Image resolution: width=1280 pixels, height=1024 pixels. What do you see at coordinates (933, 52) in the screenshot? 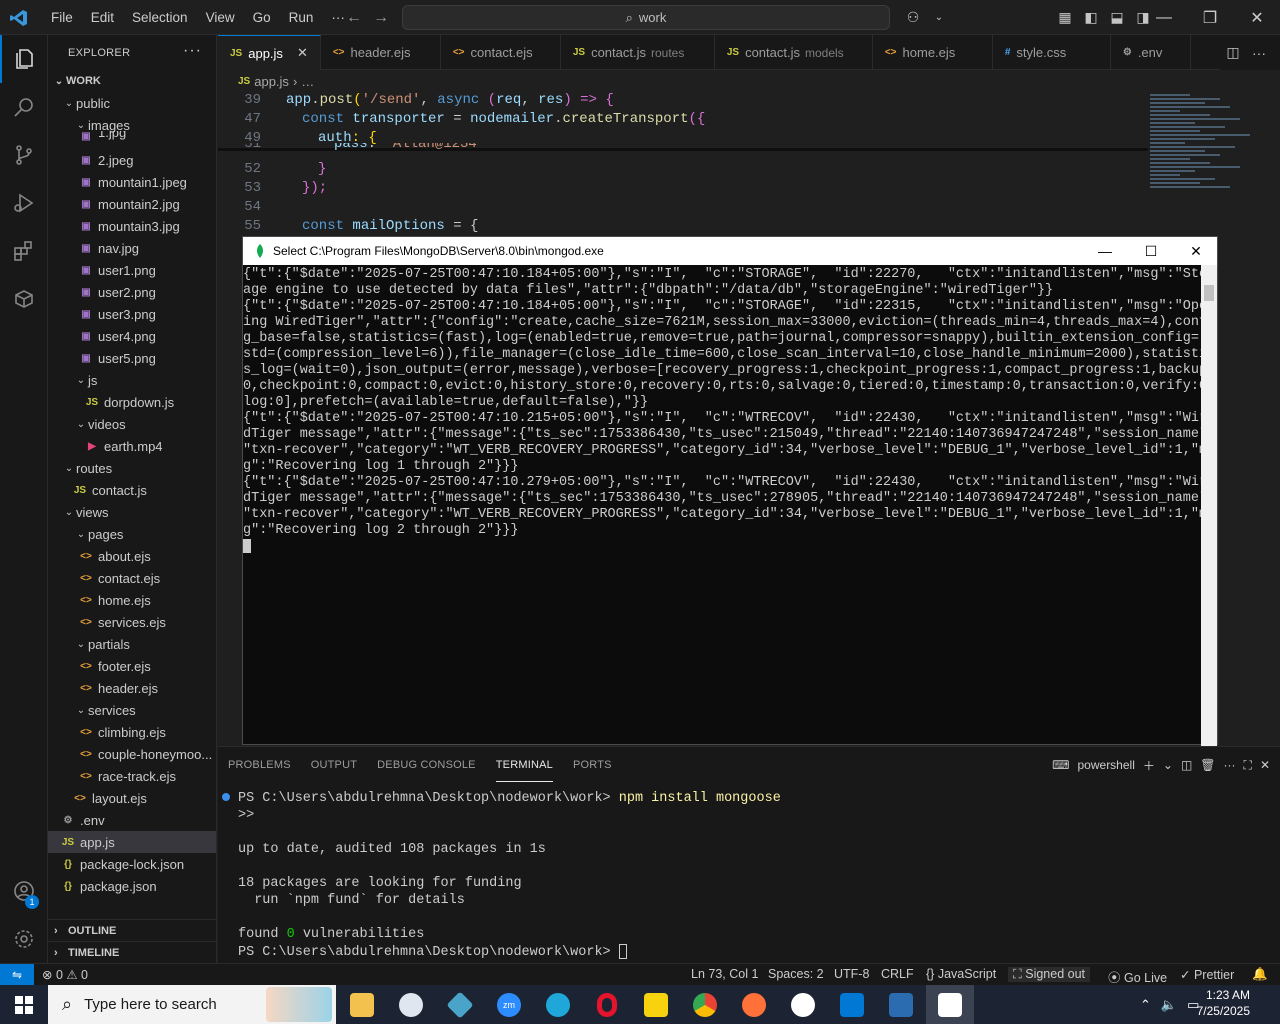
I see `tab-home-ejs: <> home.ejs` at bounding box center [933, 52].